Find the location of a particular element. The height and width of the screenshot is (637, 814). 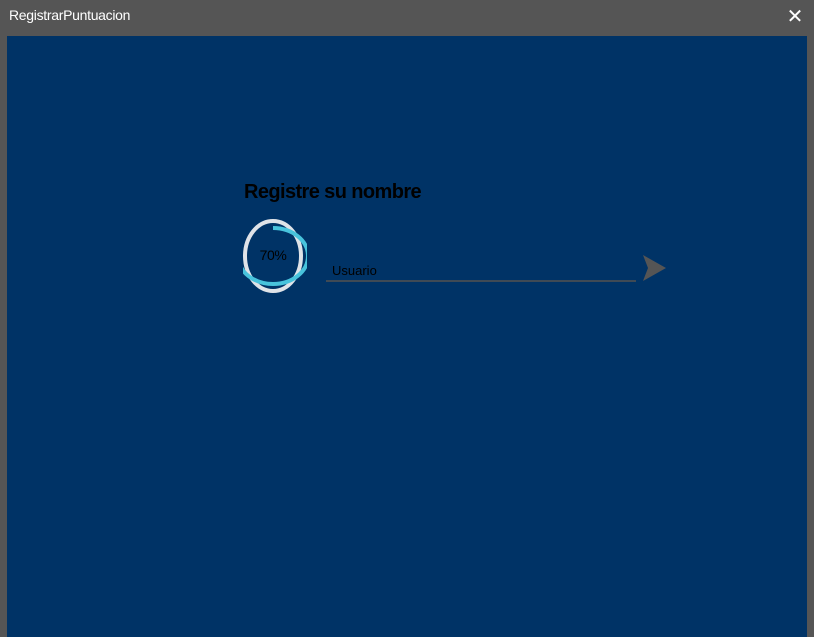

progress-label: 70% is located at coordinates (273, 255).